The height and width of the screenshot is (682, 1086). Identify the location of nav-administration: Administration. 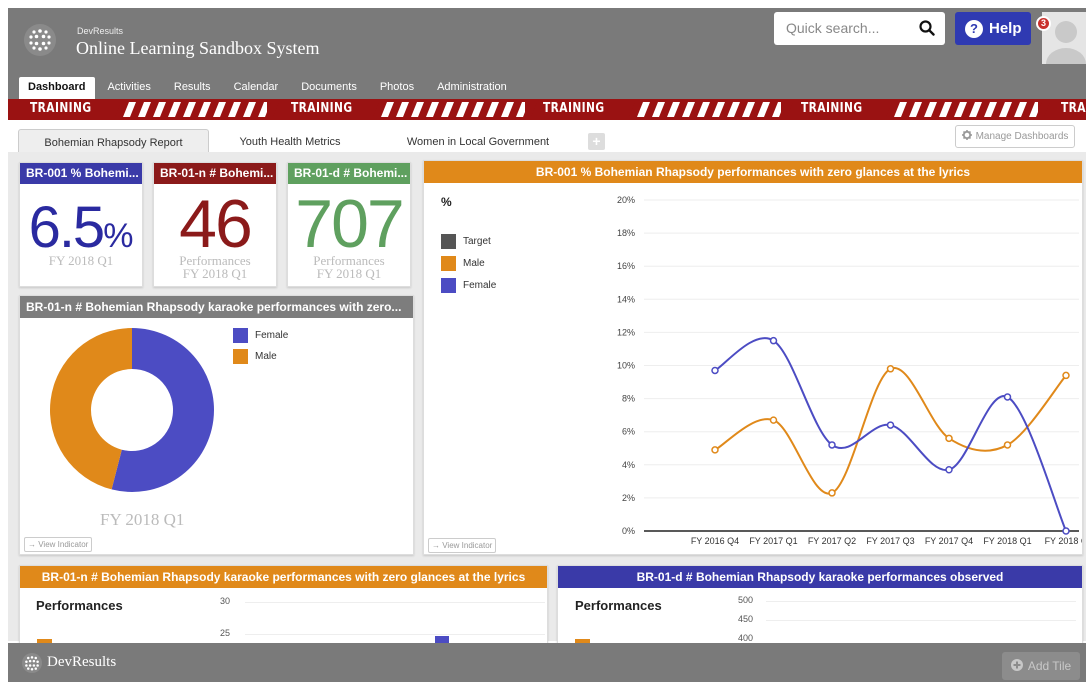
(471, 88).